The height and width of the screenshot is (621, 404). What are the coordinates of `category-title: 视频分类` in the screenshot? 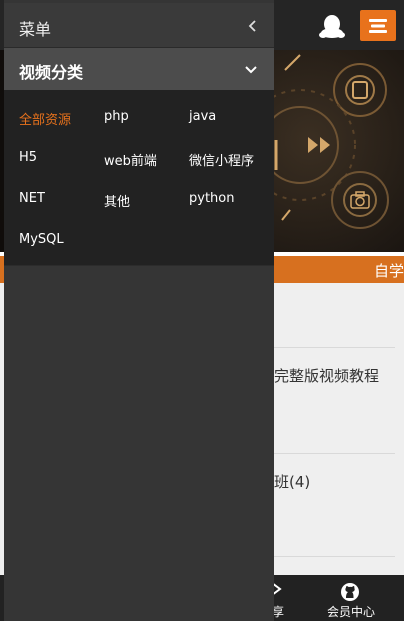 It's located at (51, 72).